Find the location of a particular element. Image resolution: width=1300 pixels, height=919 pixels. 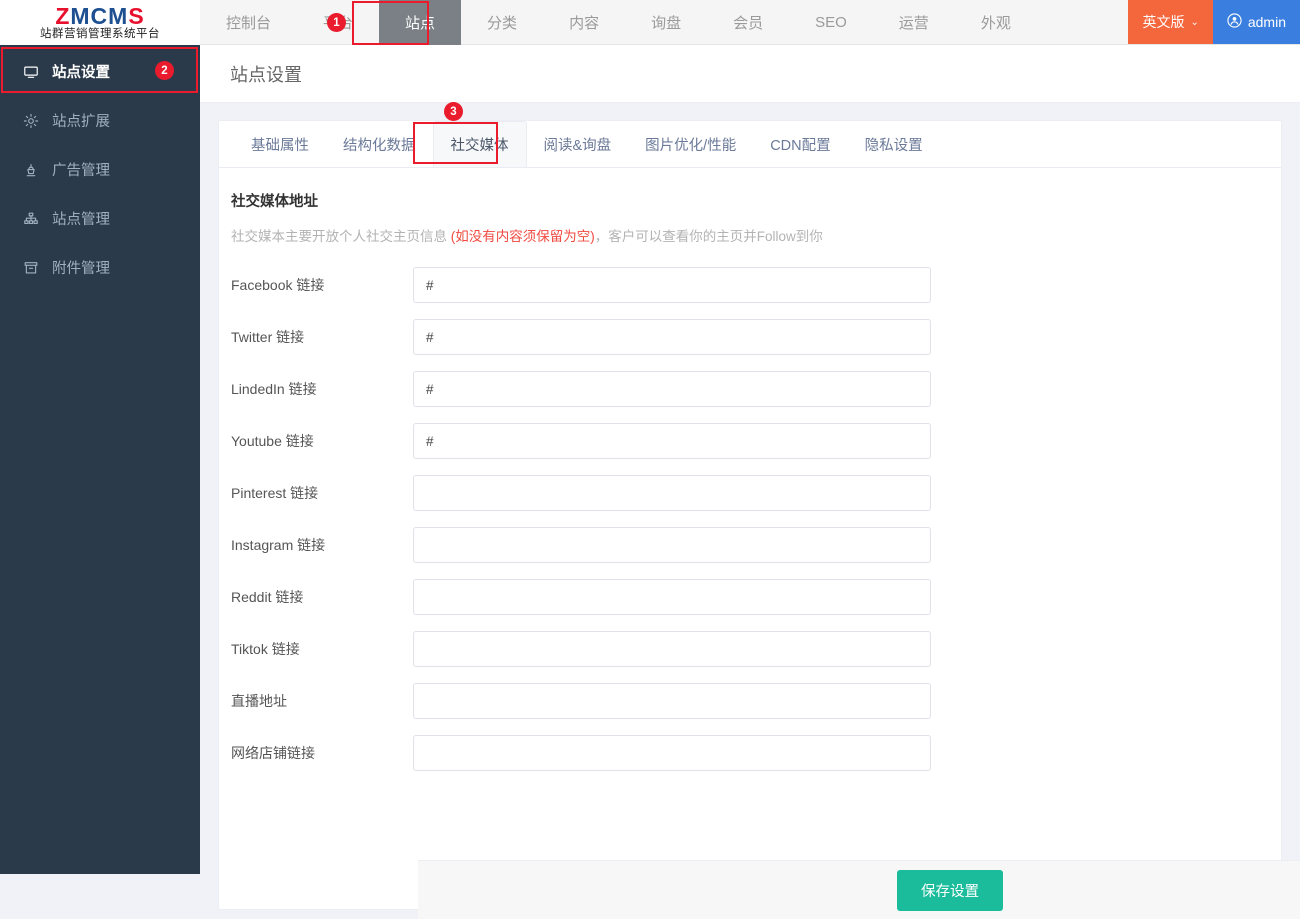

nav-item-label: 询盘 is located at coordinates (666, 23).